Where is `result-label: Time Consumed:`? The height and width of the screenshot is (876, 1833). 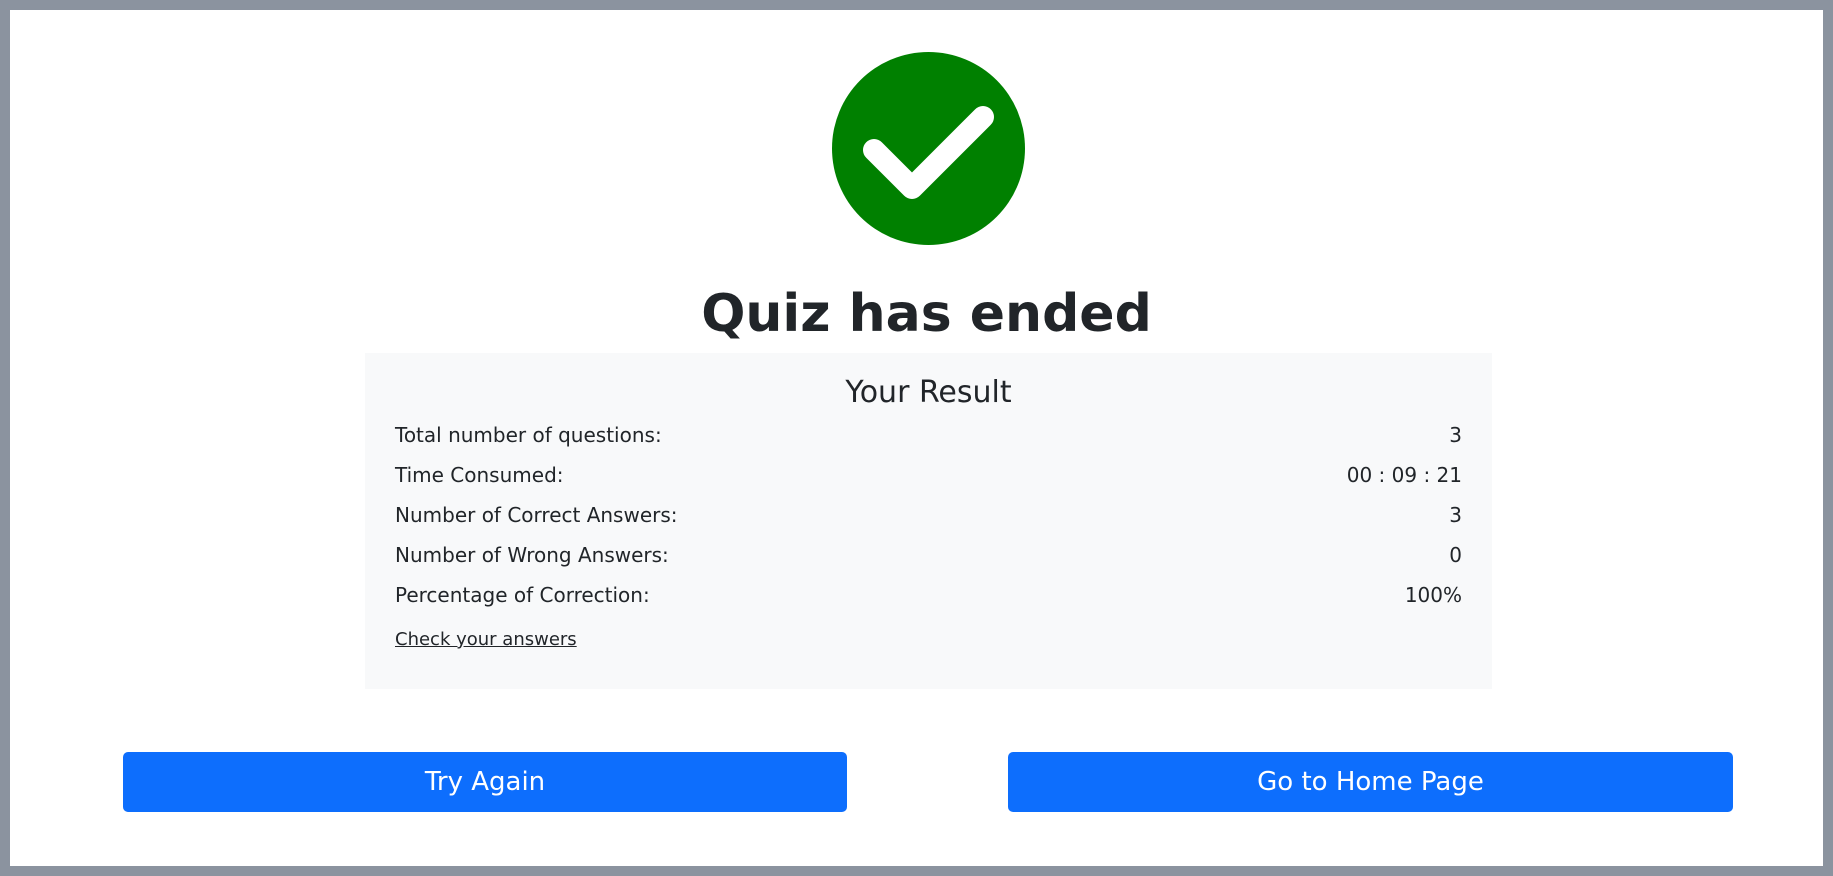 result-label: Time Consumed: is located at coordinates (479, 475).